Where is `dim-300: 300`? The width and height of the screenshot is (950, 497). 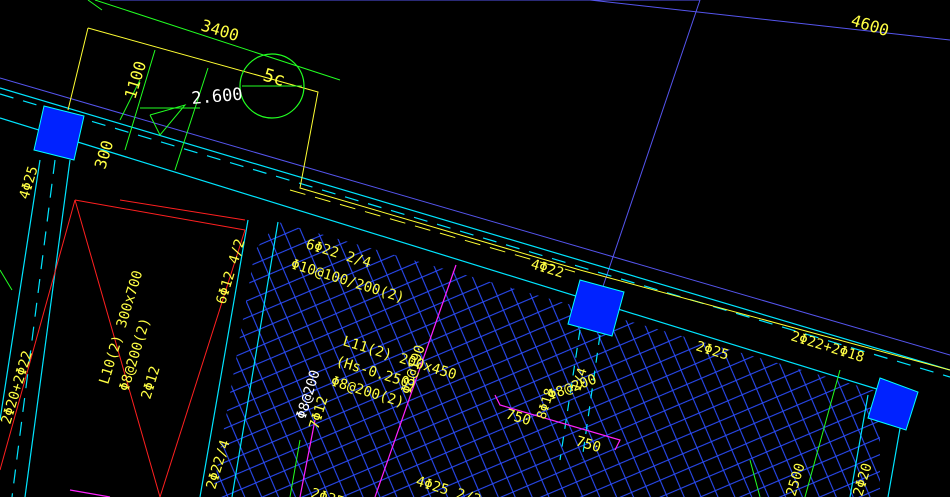
dim-300: 300 is located at coordinates (104, 154).